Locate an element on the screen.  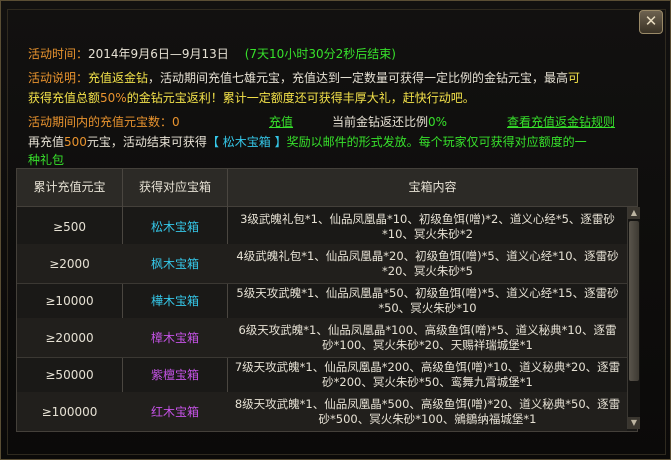
rate-label: 当前金钻返还比例 is located at coordinates (380, 122).